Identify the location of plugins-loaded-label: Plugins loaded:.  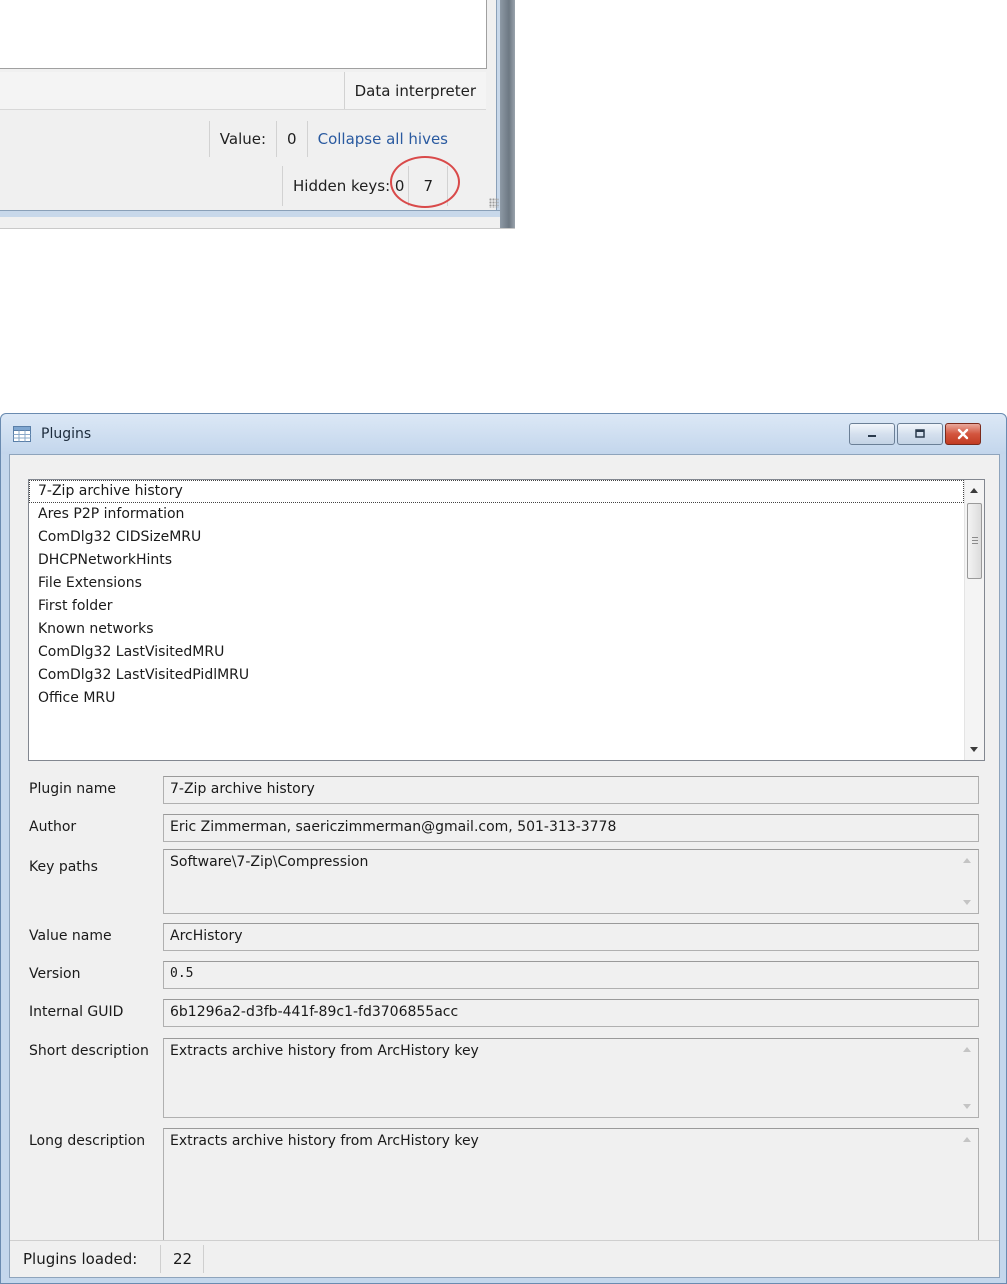
(80, 1259).